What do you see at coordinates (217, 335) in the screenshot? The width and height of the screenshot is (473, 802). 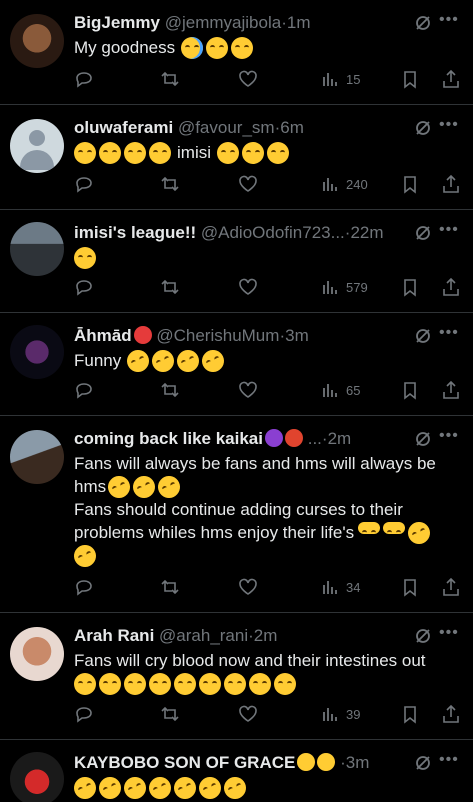 I see `username: @CherishuMum` at bounding box center [217, 335].